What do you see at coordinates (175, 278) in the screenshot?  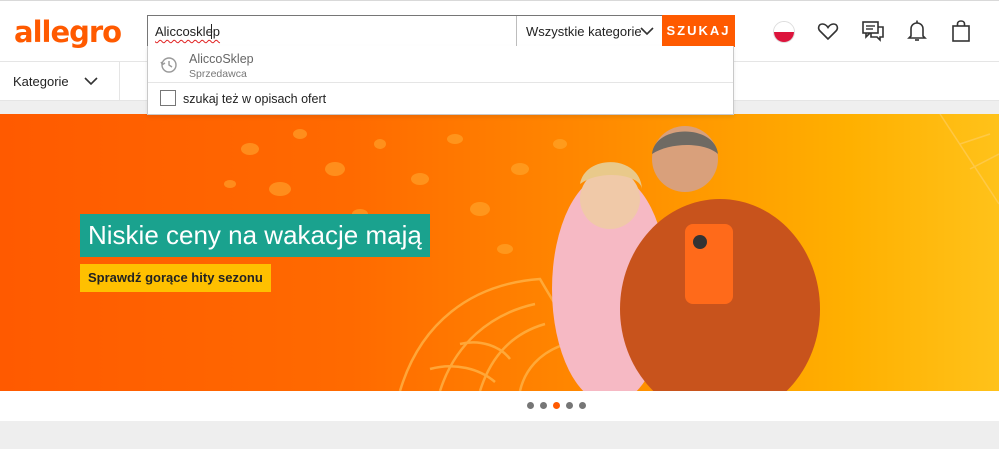 I see `banner-cta: Sprawdź gorące hity sezonu` at bounding box center [175, 278].